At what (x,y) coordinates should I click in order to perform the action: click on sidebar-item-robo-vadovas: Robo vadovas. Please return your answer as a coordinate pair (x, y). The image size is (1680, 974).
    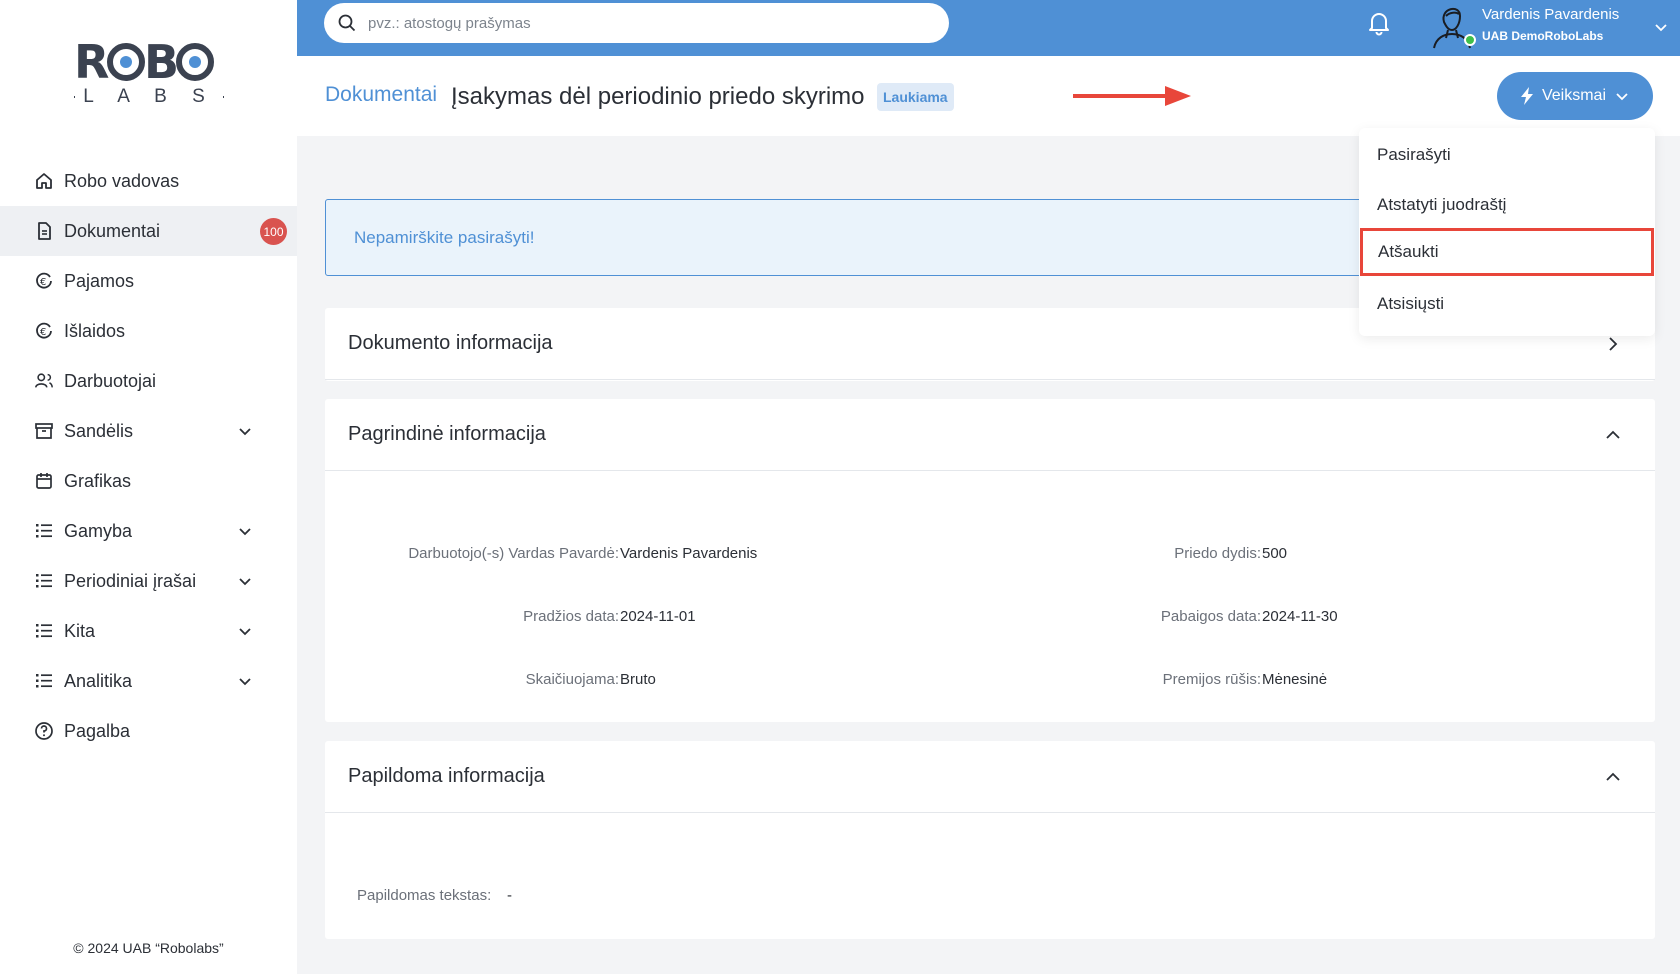
    Looking at the image, I should click on (148, 181).